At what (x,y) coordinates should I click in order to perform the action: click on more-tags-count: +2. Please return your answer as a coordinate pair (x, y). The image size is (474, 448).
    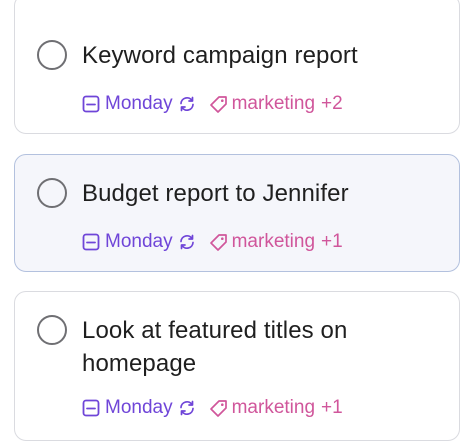
    Looking at the image, I should click on (332, 104).